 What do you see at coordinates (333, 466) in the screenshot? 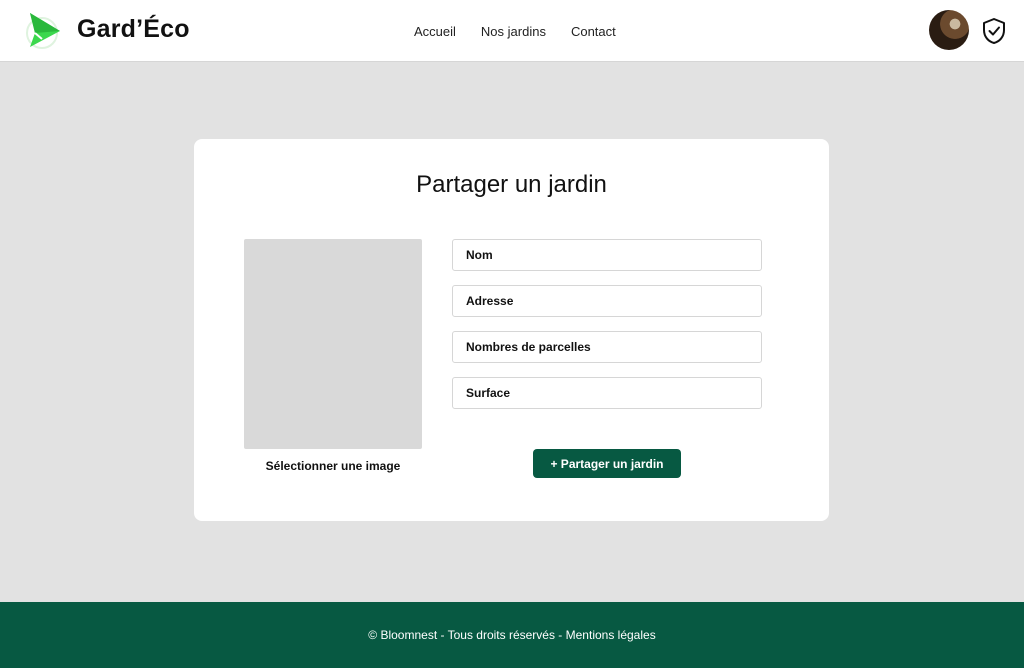
I see `select-image-label: Sélectionner une image` at bounding box center [333, 466].